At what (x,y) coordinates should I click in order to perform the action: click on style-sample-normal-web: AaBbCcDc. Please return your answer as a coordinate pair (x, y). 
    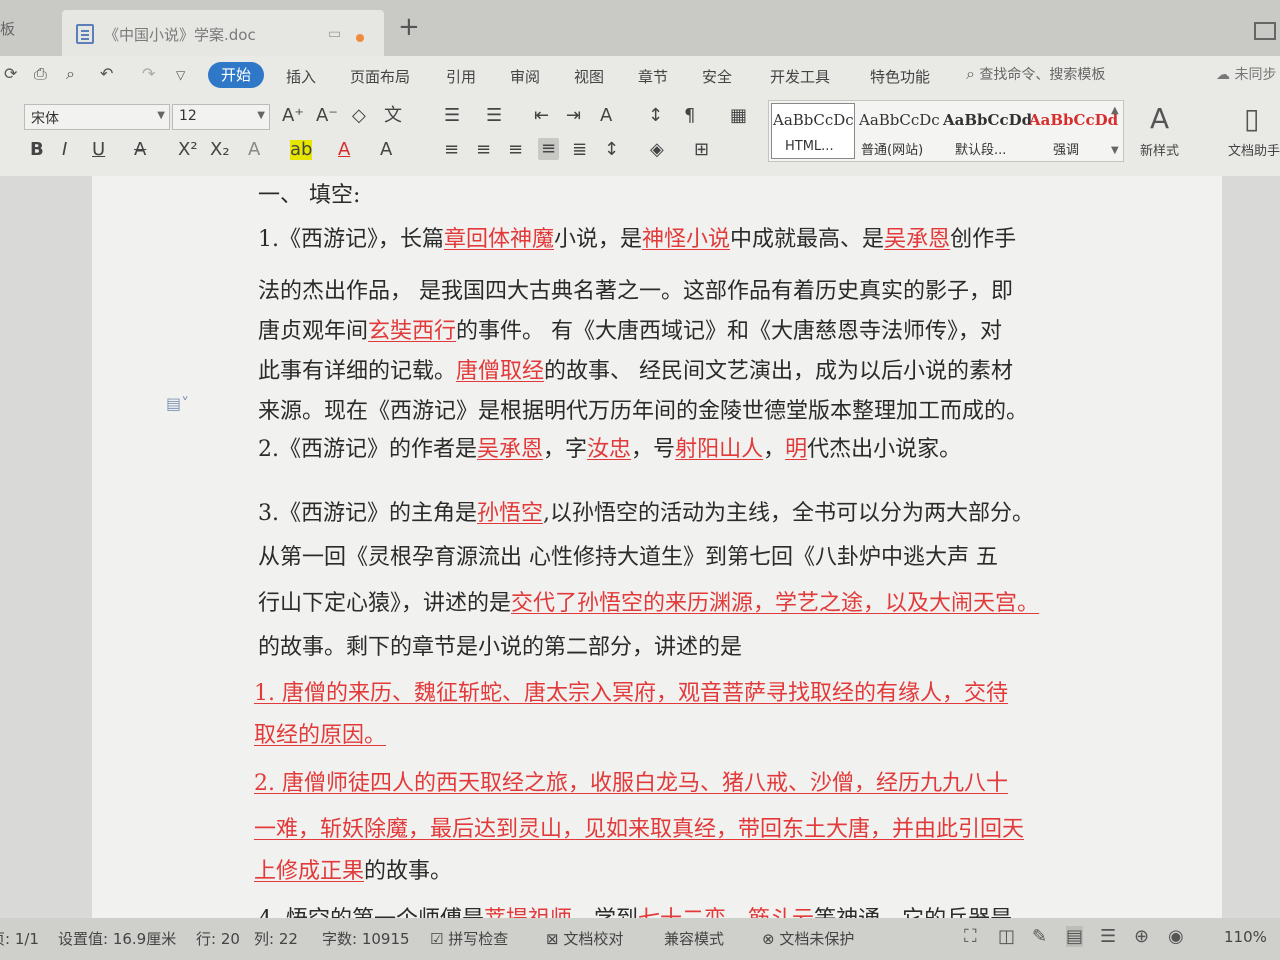
    Looking at the image, I should click on (899, 120).